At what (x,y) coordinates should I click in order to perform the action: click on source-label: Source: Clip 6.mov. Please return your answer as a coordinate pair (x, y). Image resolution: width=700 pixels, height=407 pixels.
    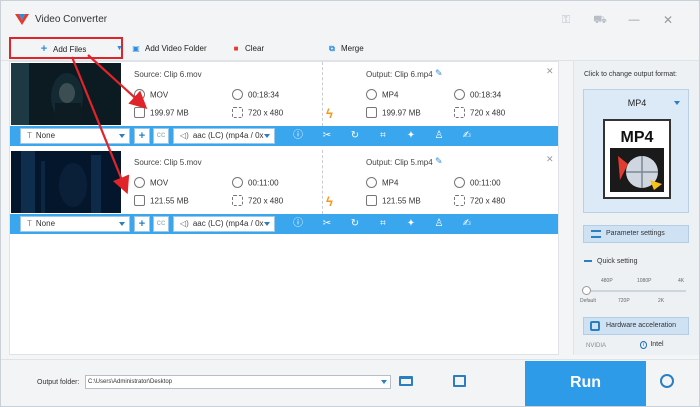
    Looking at the image, I should click on (168, 74).